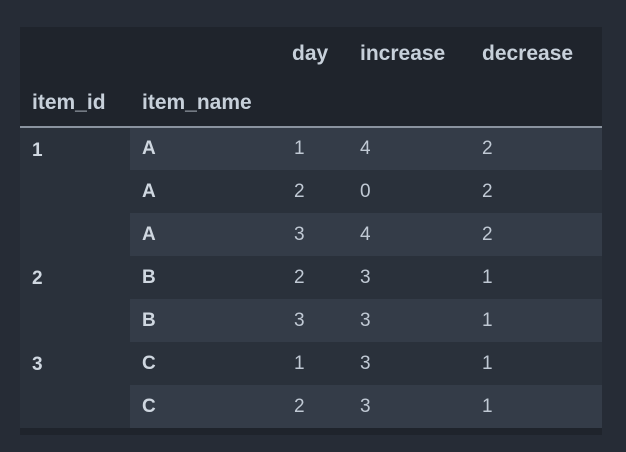  What do you see at coordinates (75, 191) in the screenshot?
I see `item-id-cell: 1` at bounding box center [75, 191].